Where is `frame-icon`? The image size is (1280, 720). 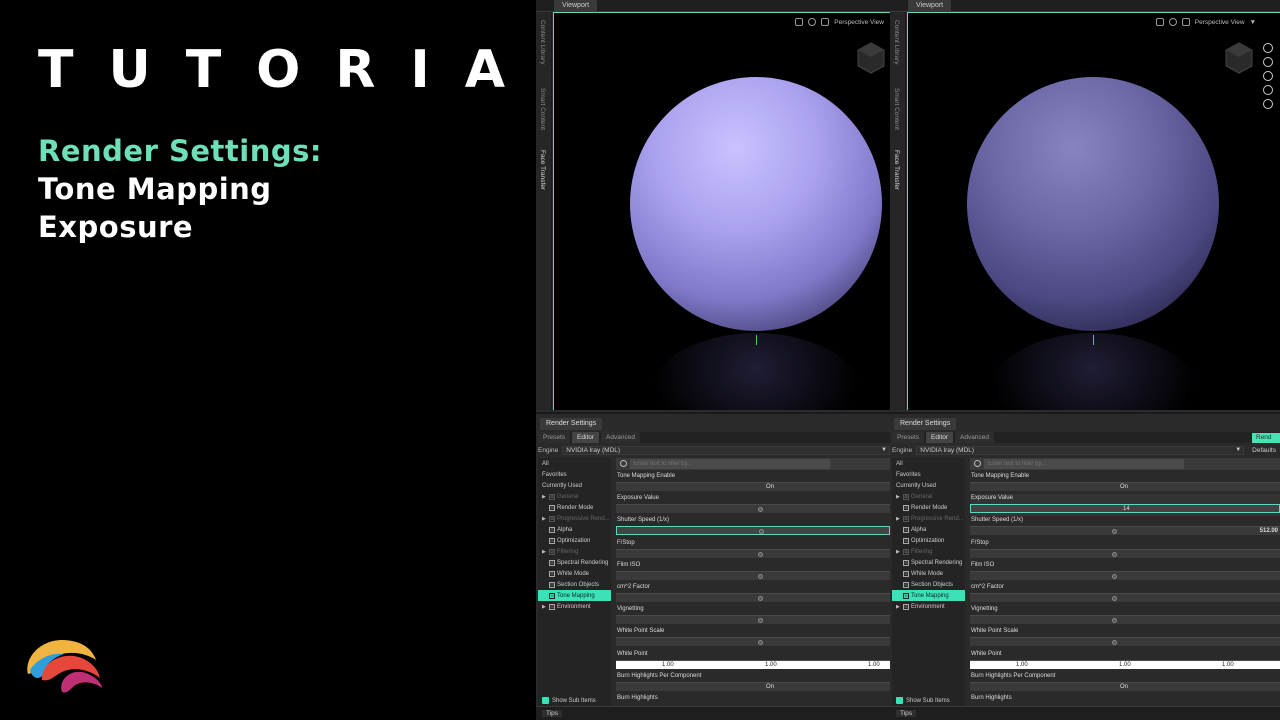
frame-icon is located at coordinates (1268, 90).